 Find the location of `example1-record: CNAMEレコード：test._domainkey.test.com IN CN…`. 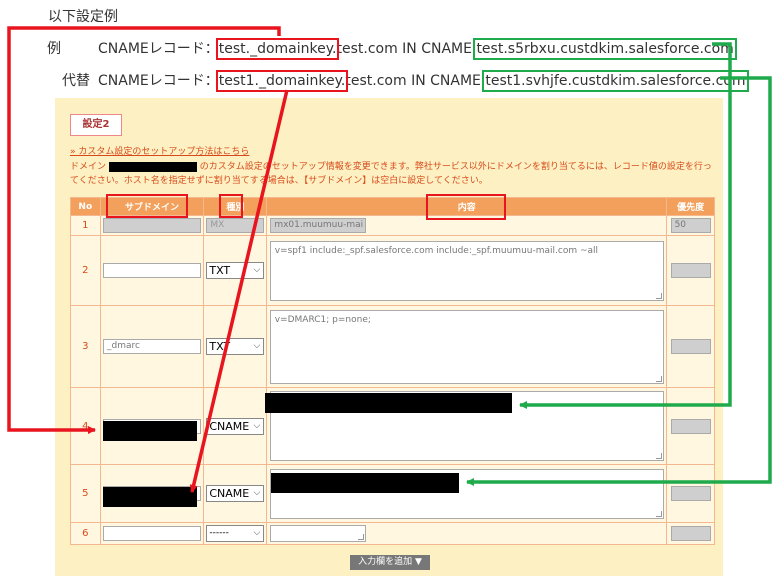

example1-record: CNAMEレコード：test._domainkey.test.com IN CN… is located at coordinates (417, 49).